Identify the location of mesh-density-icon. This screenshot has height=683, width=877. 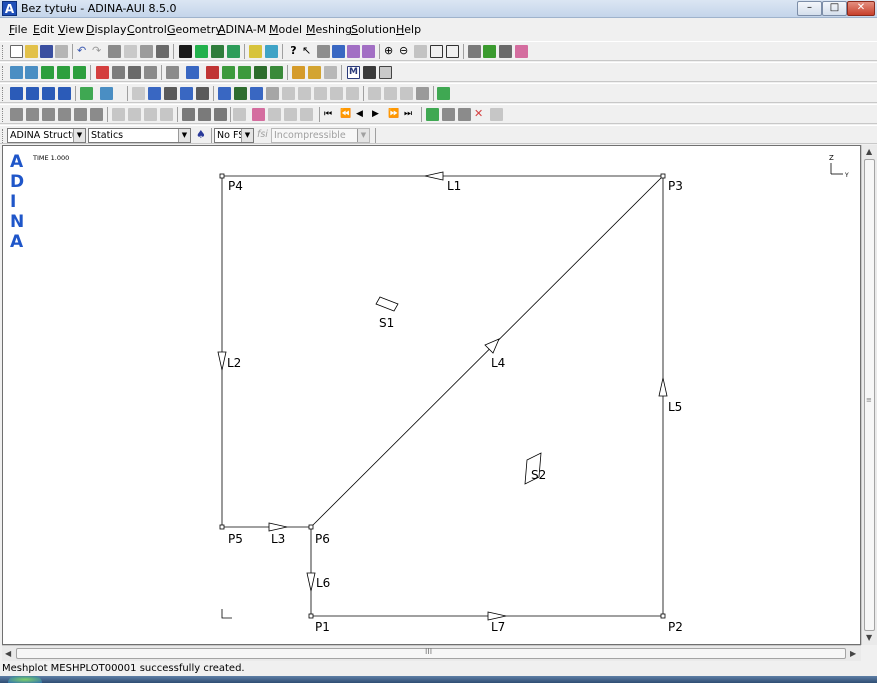
(330, 72).